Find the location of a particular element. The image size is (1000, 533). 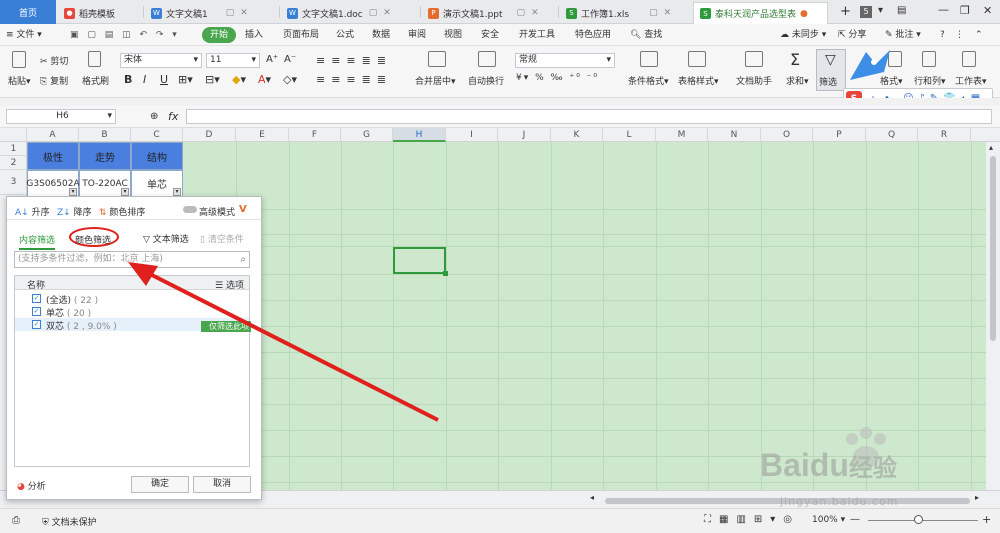

col-C: C is located at coordinates (157, 135).